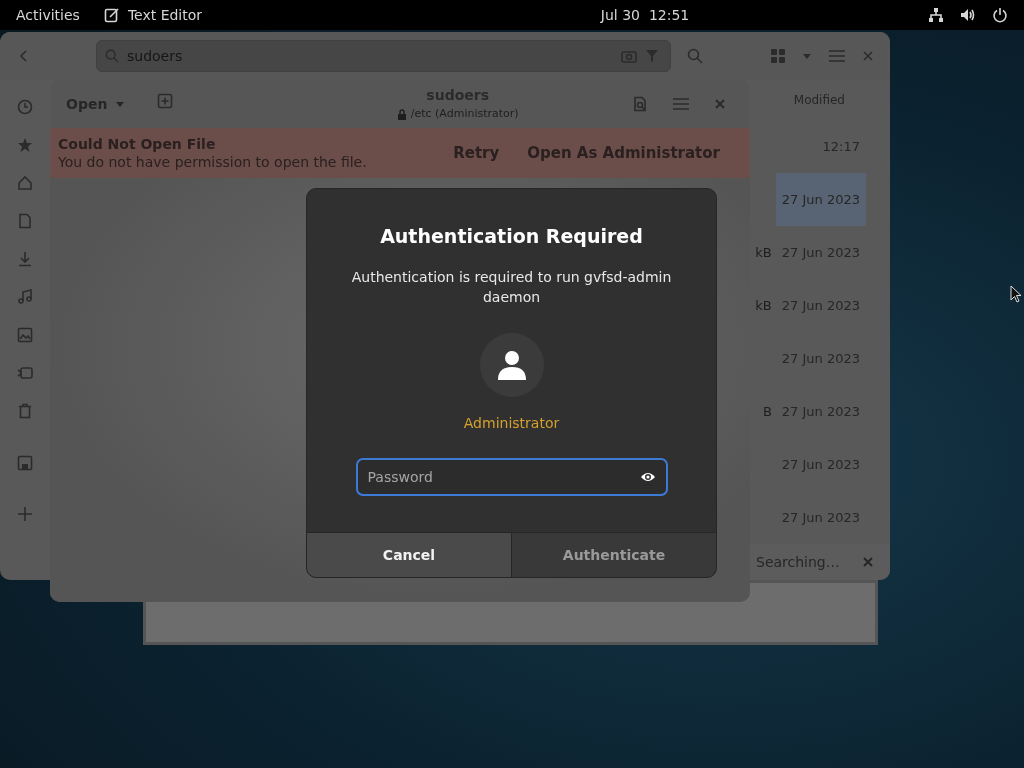  I want to click on infobar-message: You do not have permission to open the file., so click(213, 162).